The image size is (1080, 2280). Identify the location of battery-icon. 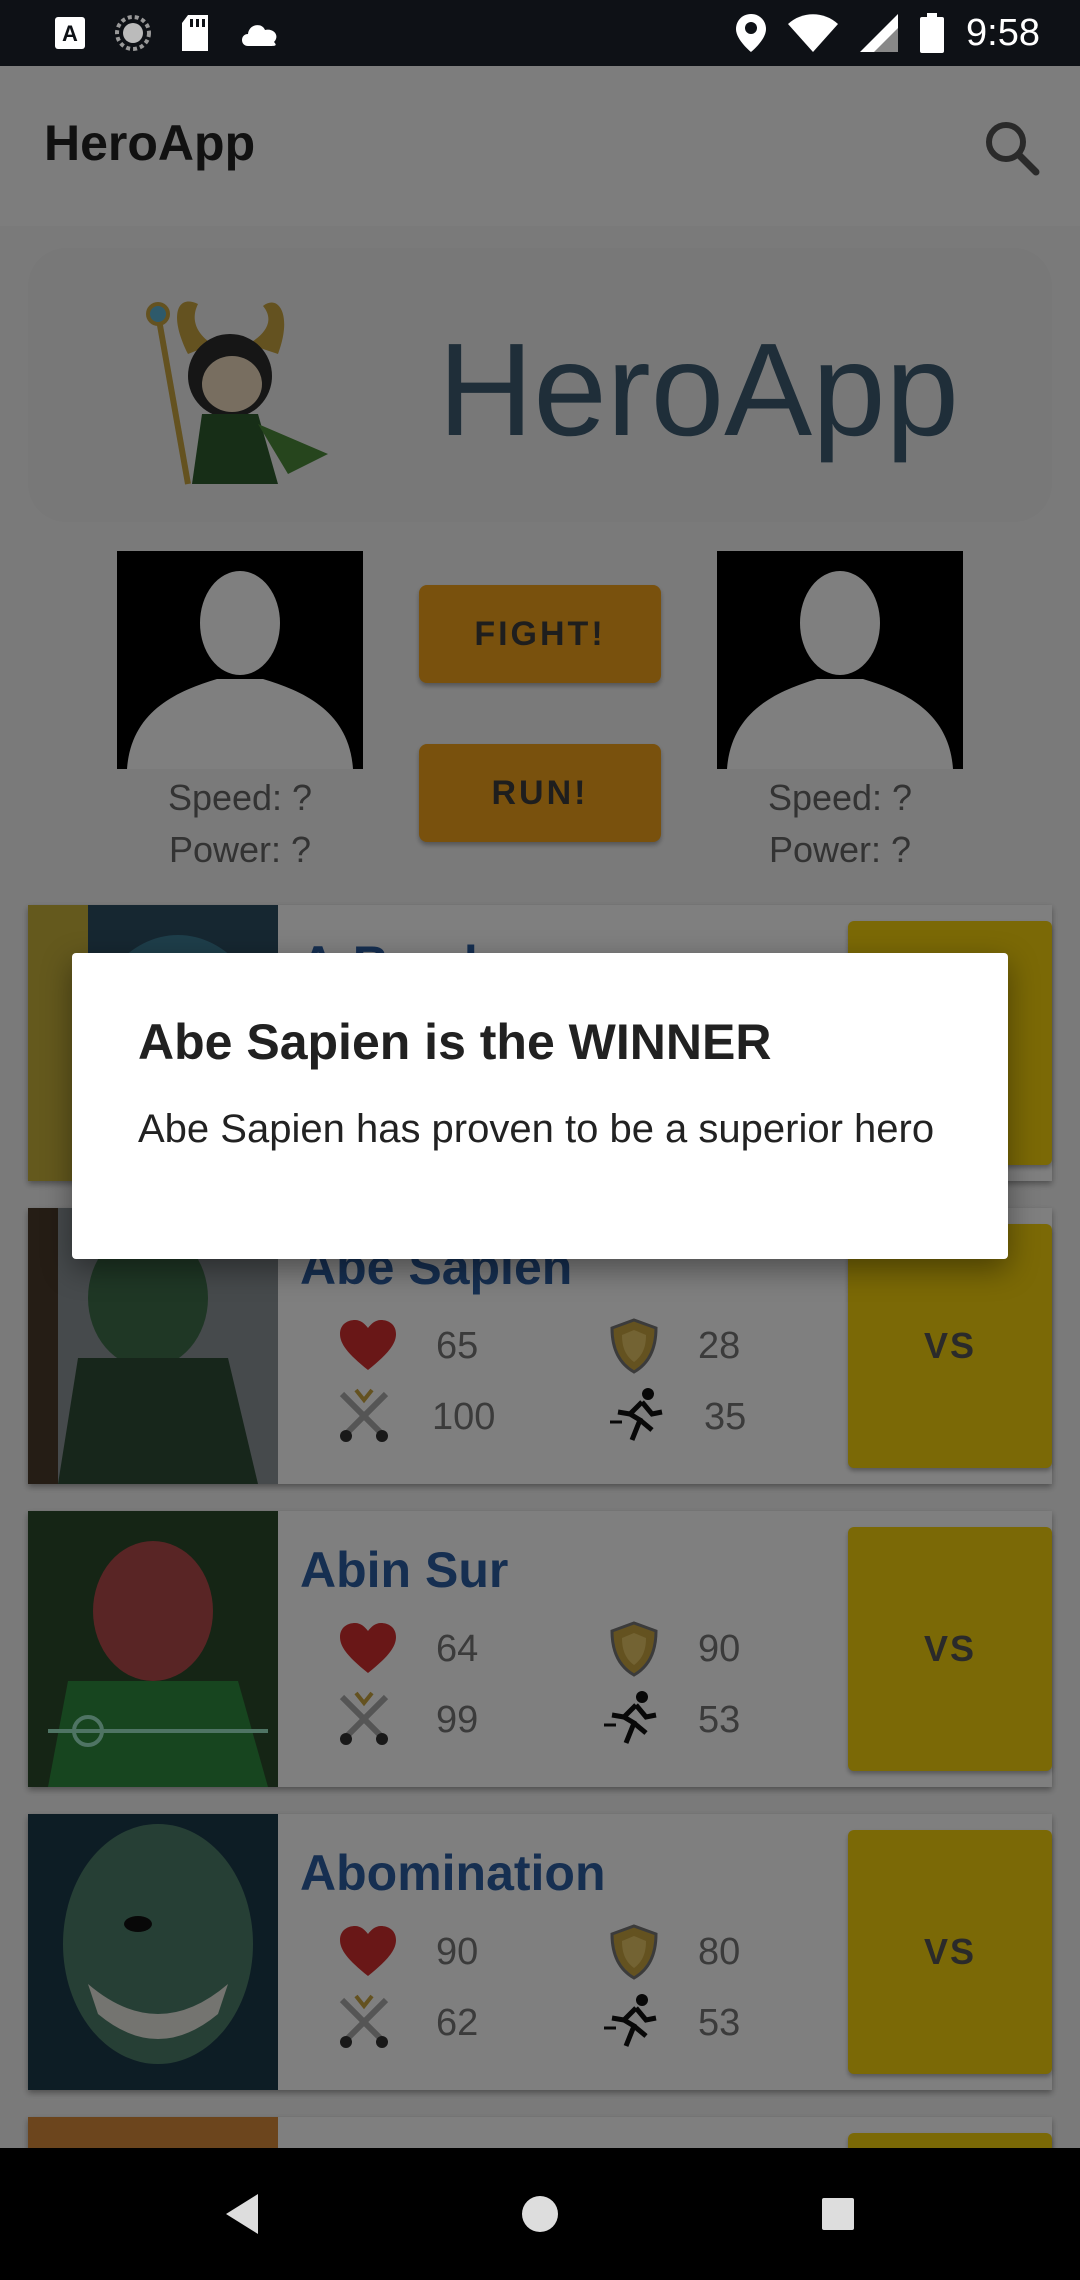
(932, 33).